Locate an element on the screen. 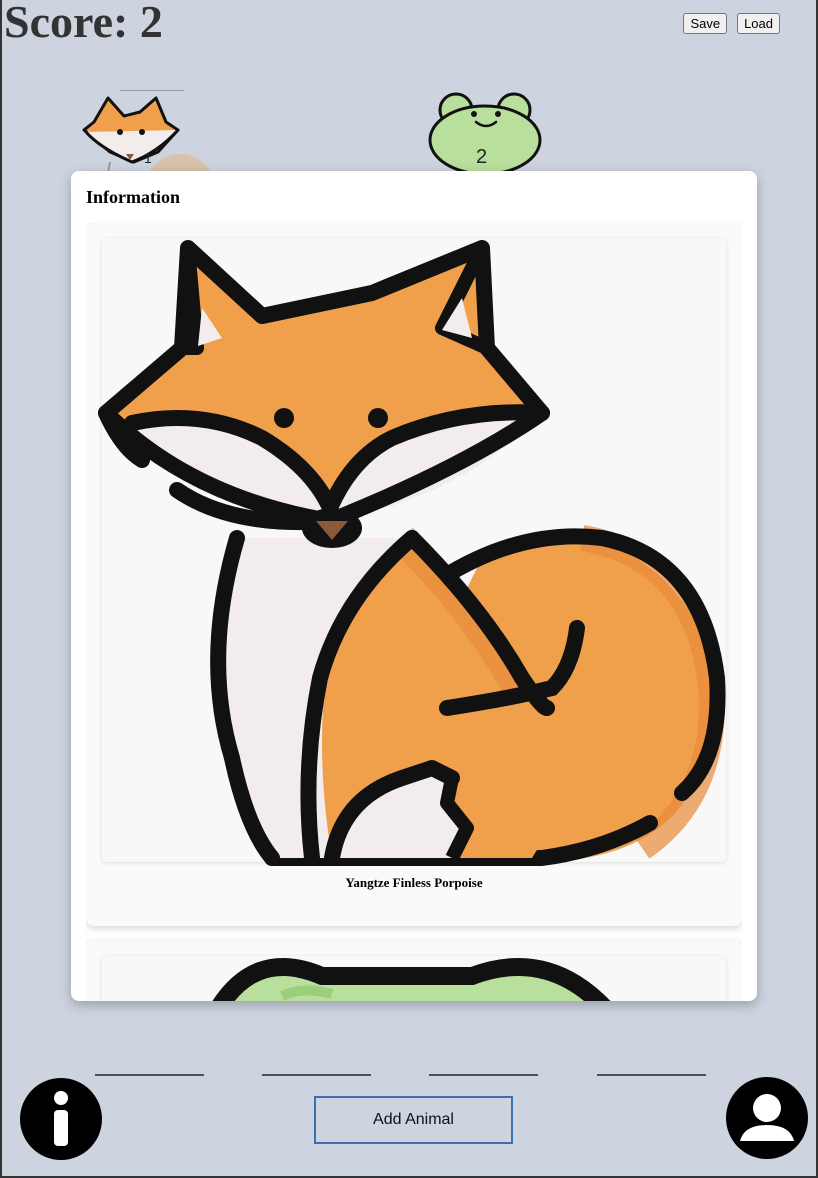 The image size is (818, 1178). board-fox-divider is located at coordinates (152, 90).